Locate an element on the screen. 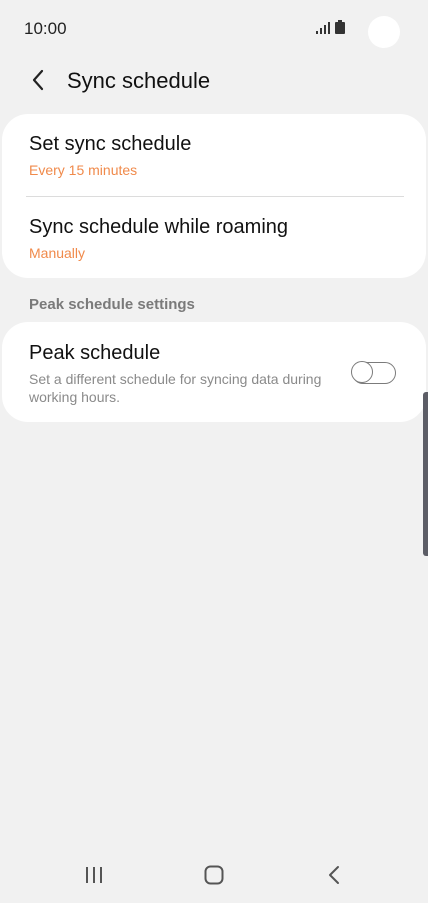  home-icon is located at coordinates (214, 875).